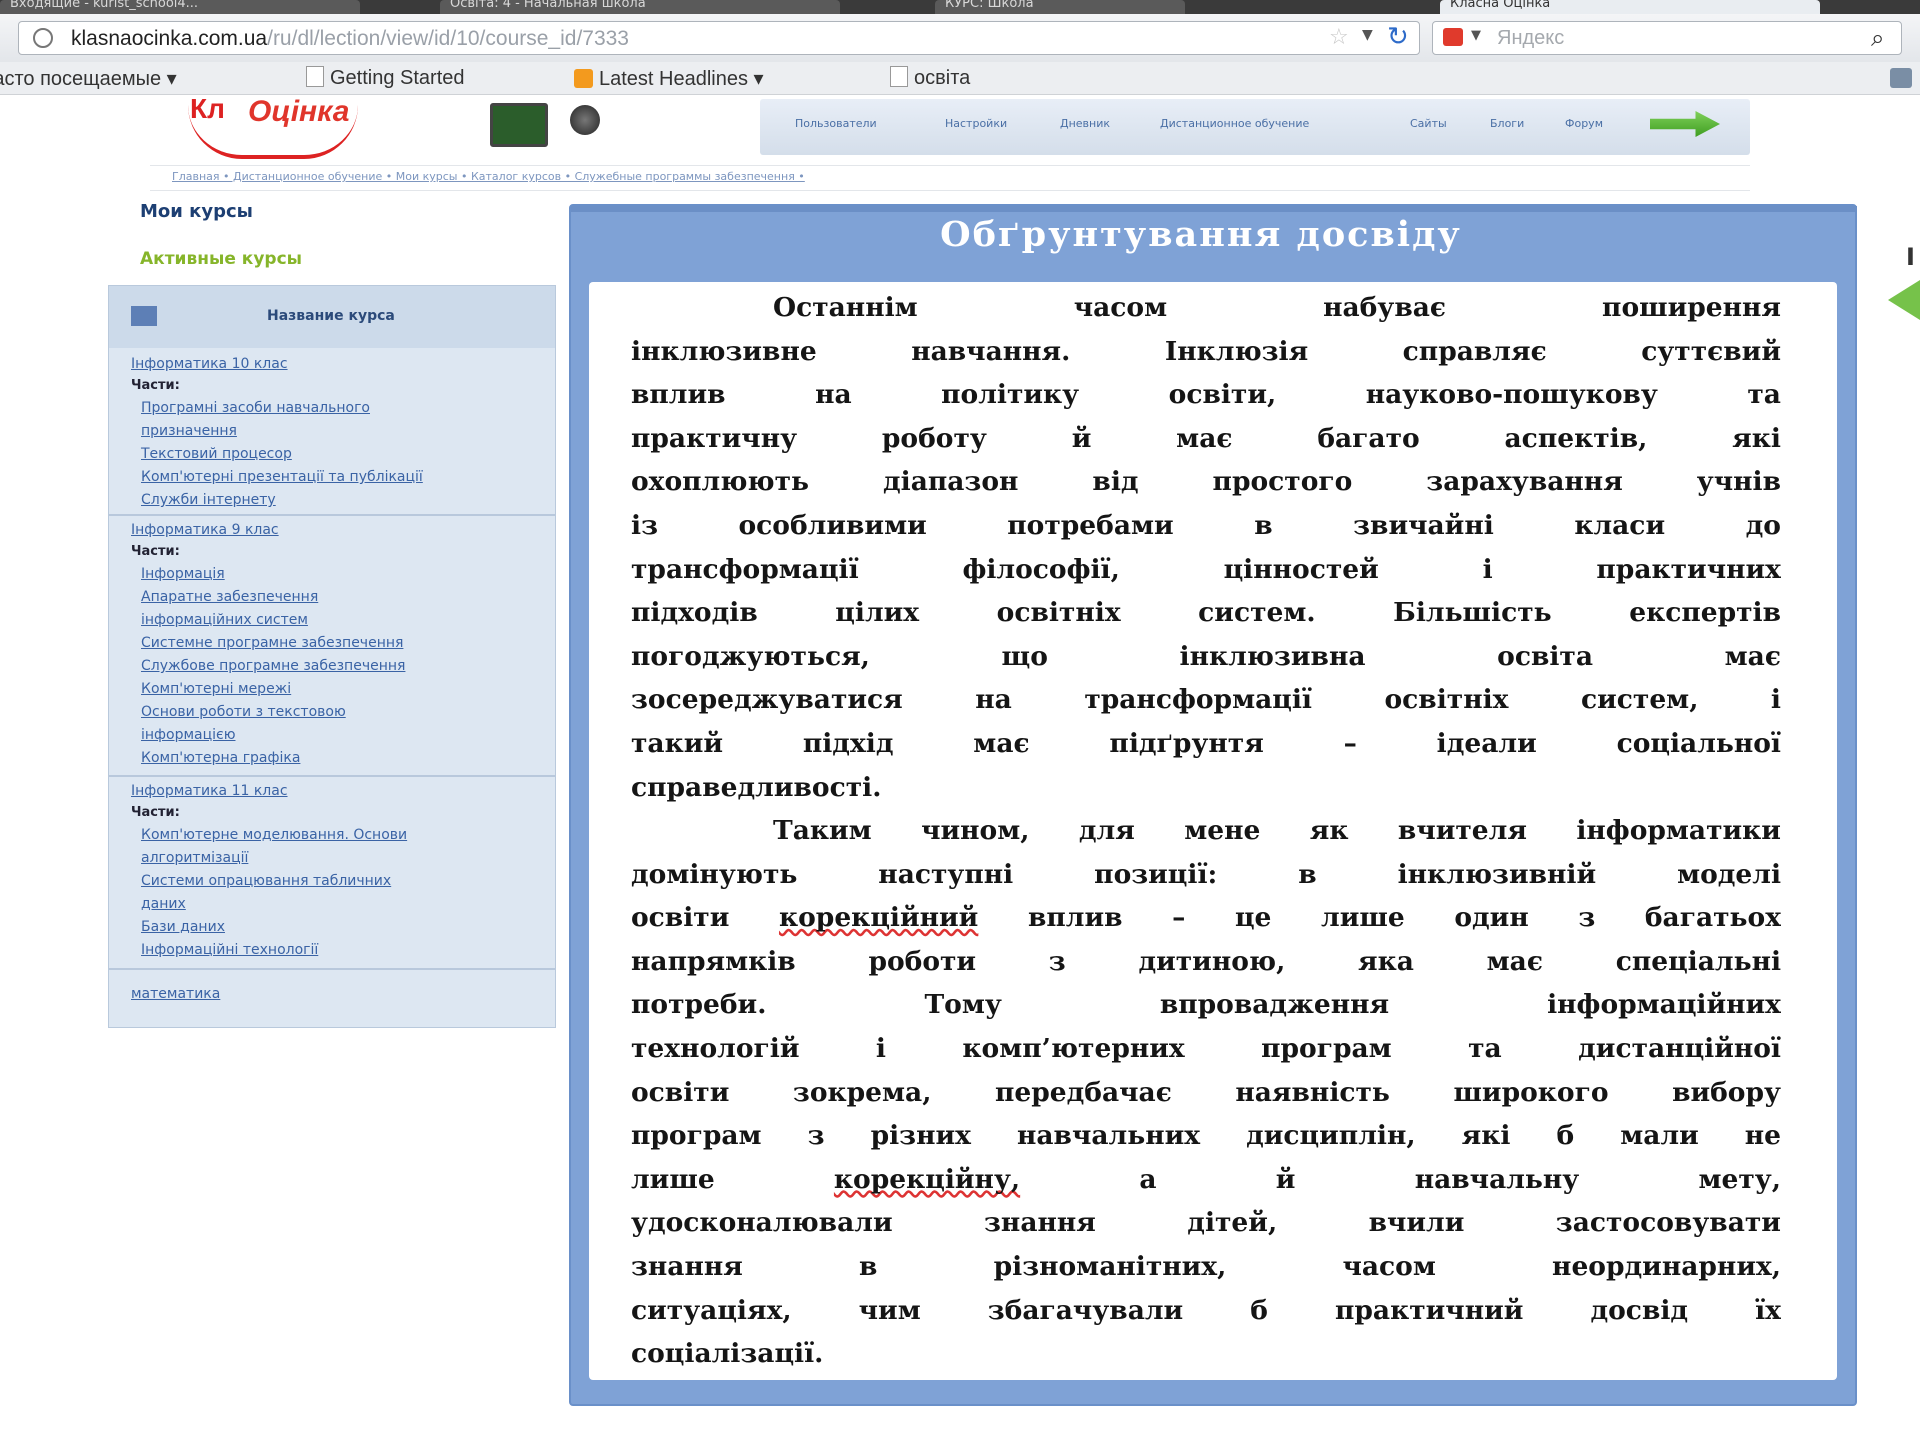 This screenshot has width=1920, height=1440. Describe the element at coordinates (836, 123) in the screenshot. I see `menu-users: Пользователи` at that location.